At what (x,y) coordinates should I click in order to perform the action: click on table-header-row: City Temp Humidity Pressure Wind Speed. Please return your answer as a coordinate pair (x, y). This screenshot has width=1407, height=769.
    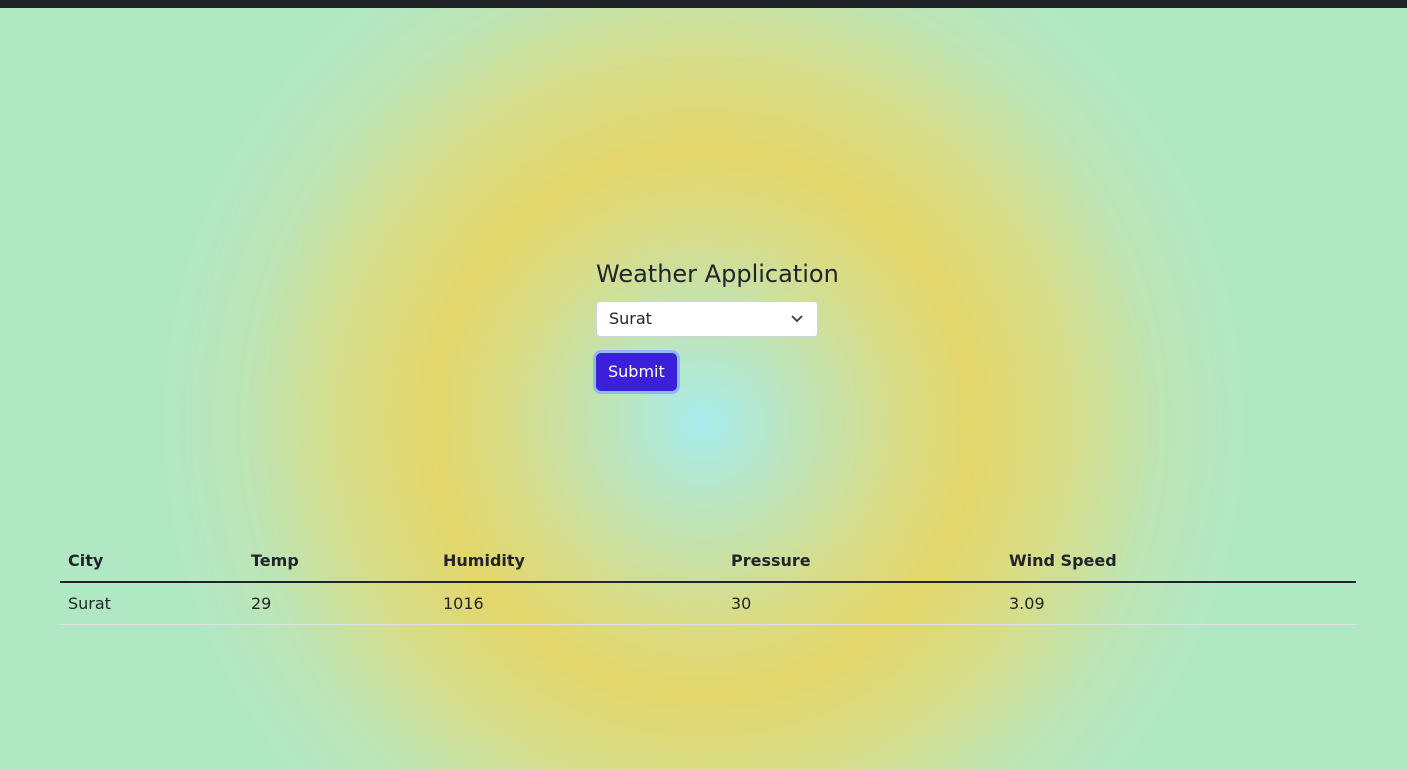
    Looking at the image, I should click on (708, 562).